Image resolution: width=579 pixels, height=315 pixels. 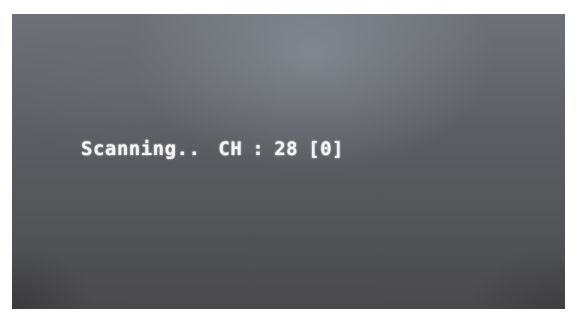 What do you see at coordinates (141, 149) in the screenshot?
I see `scan-status-text: Scanning..` at bounding box center [141, 149].